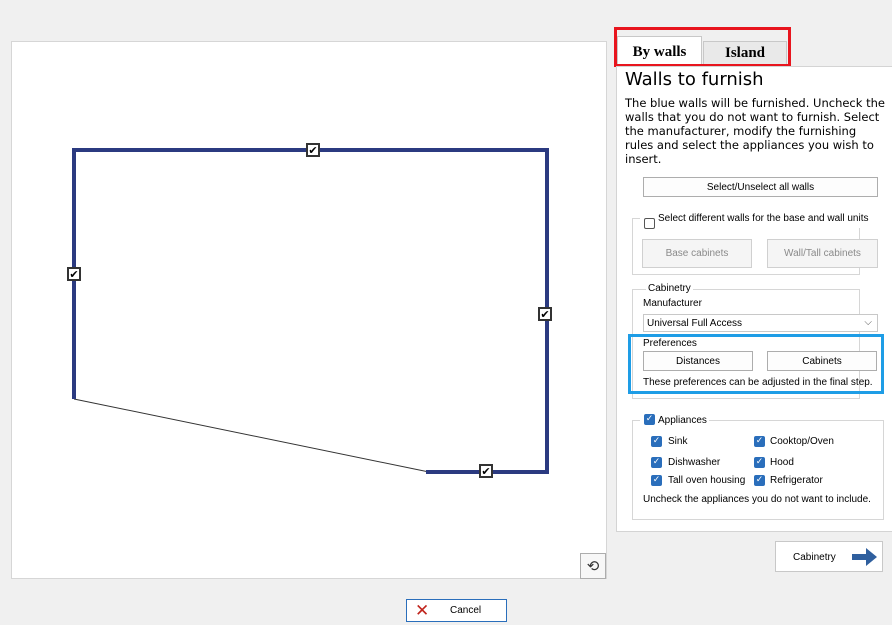 This screenshot has height=625, width=892. Describe the element at coordinates (760, 187) in the screenshot. I see `select-all-walls-button: Select/Unselect all walls` at that location.